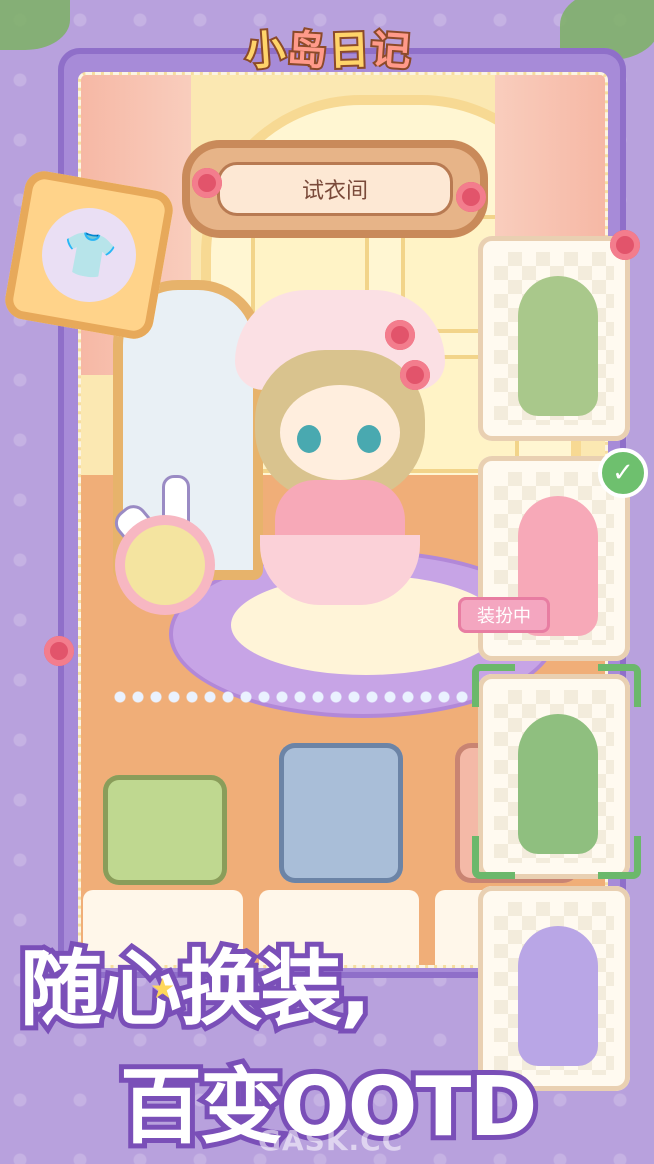  Describe the element at coordinates (349, 50) in the screenshot. I see `logo-char: 日` at that location.